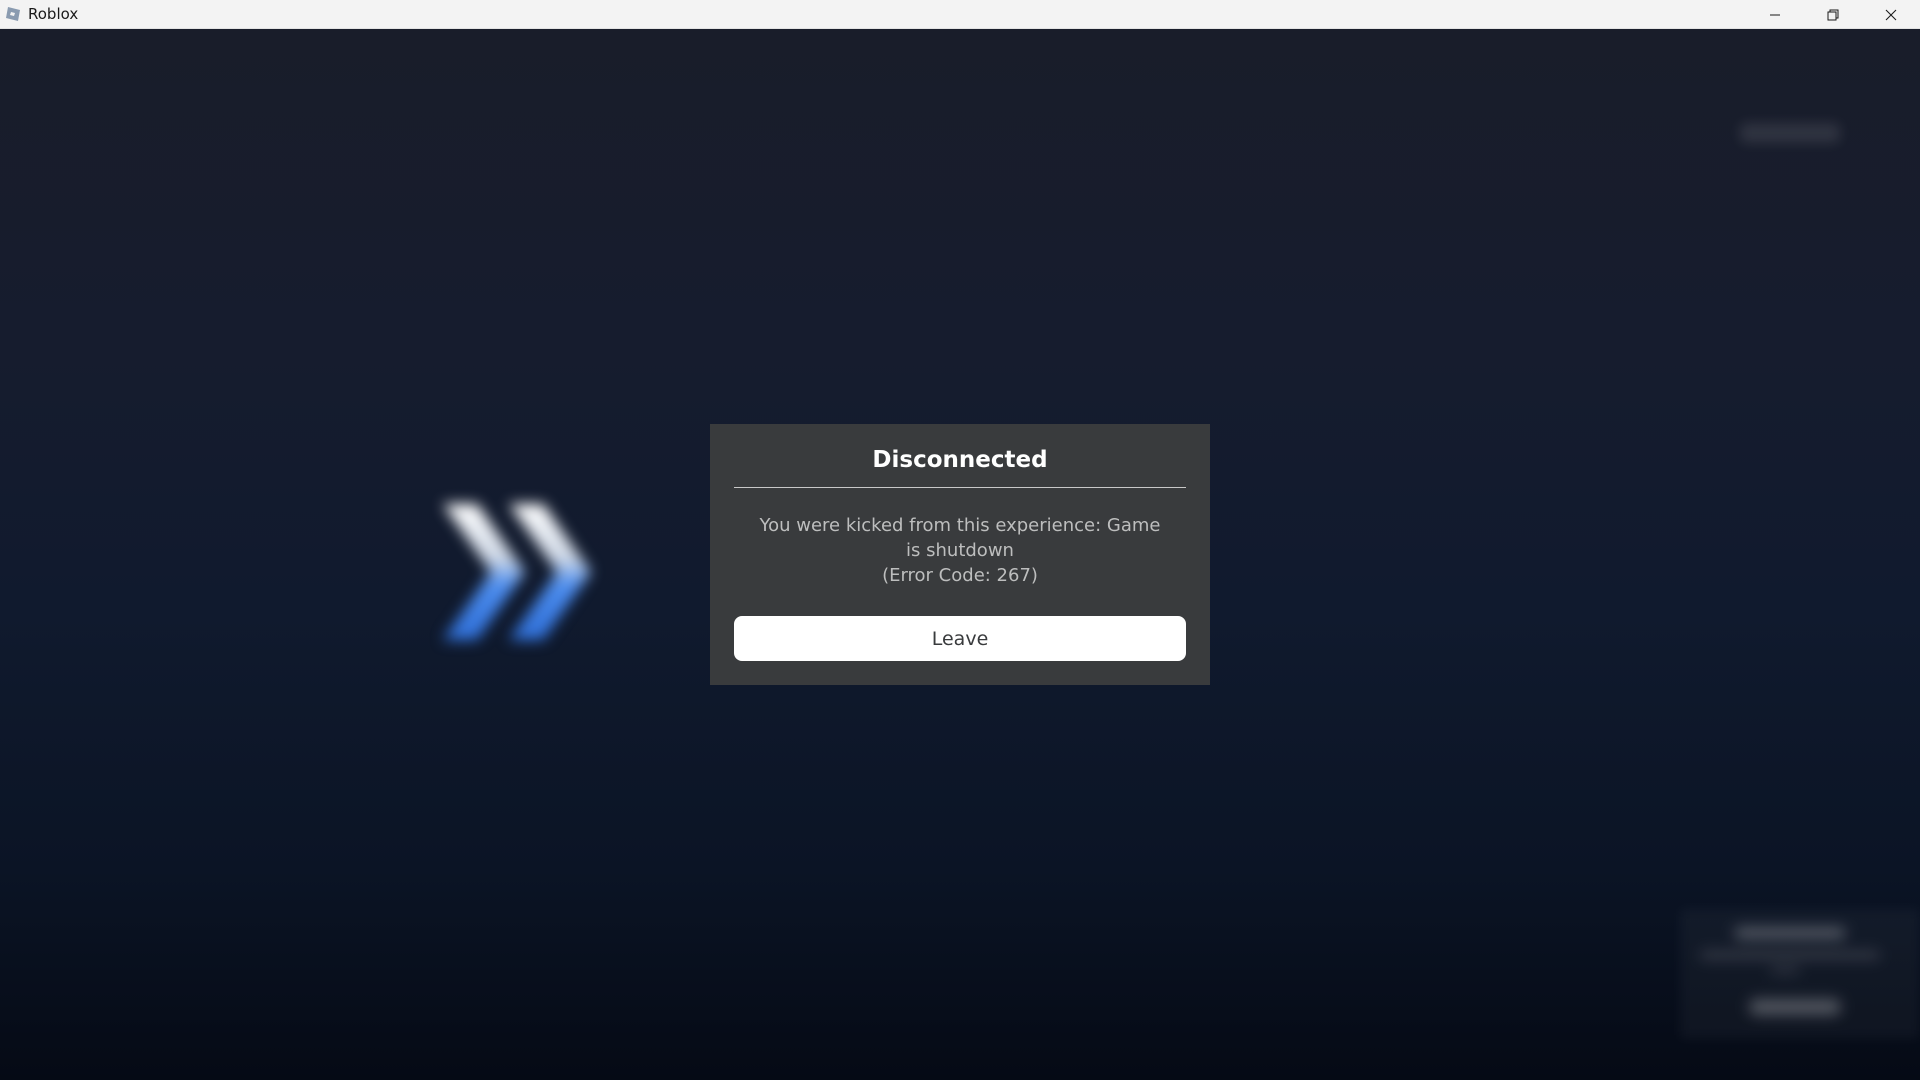  I want to click on minimize-button, so click(1775, 14).